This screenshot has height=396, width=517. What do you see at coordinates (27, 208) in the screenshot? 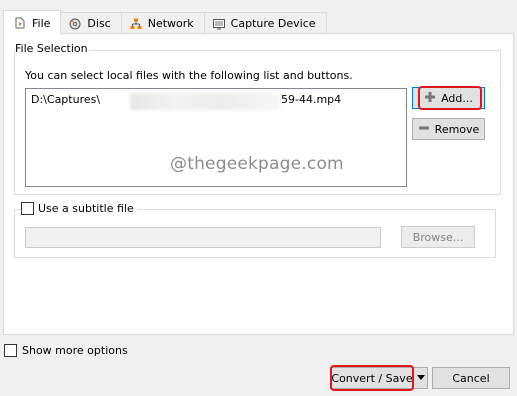
I see `subtitle-checkbox` at bounding box center [27, 208].